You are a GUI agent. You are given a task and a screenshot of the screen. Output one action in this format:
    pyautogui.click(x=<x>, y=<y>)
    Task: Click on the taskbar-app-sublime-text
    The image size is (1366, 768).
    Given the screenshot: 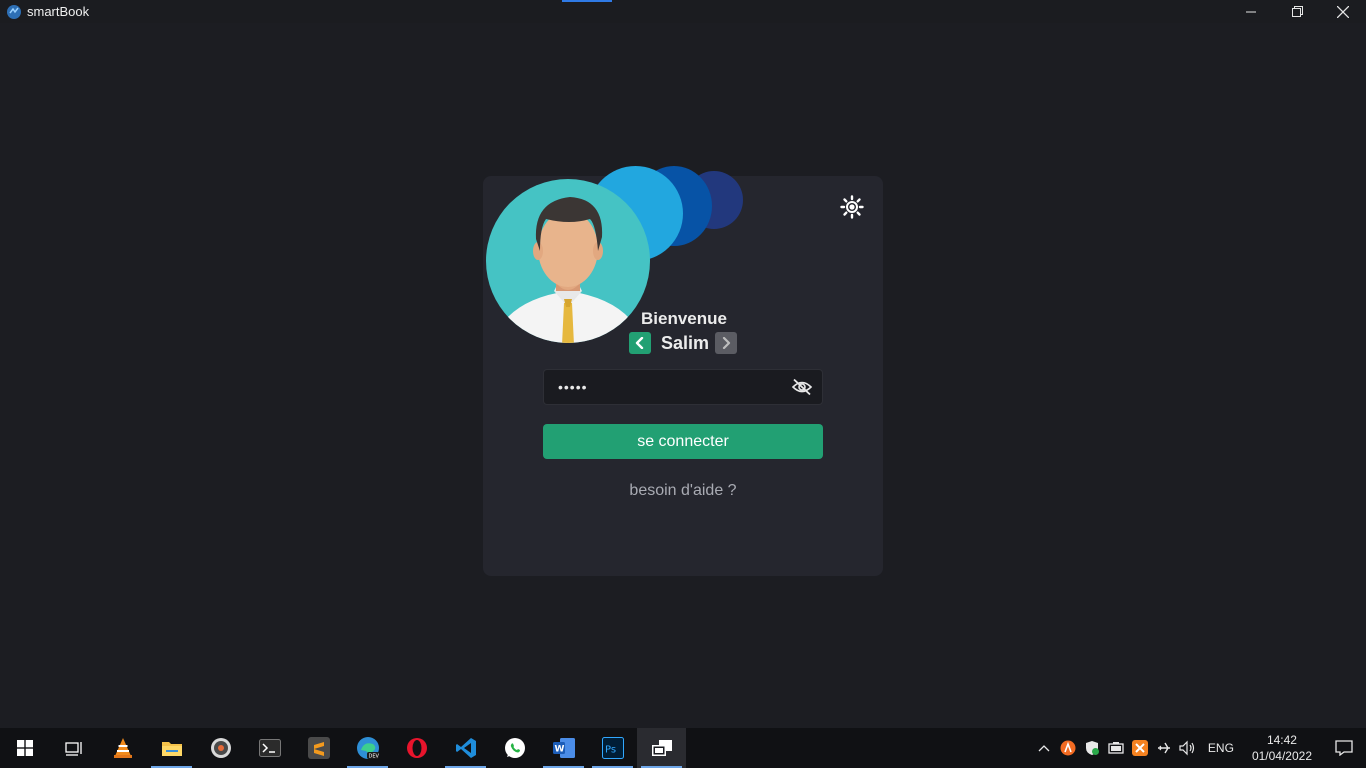 What is the action you would take?
    pyautogui.click(x=318, y=748)
    